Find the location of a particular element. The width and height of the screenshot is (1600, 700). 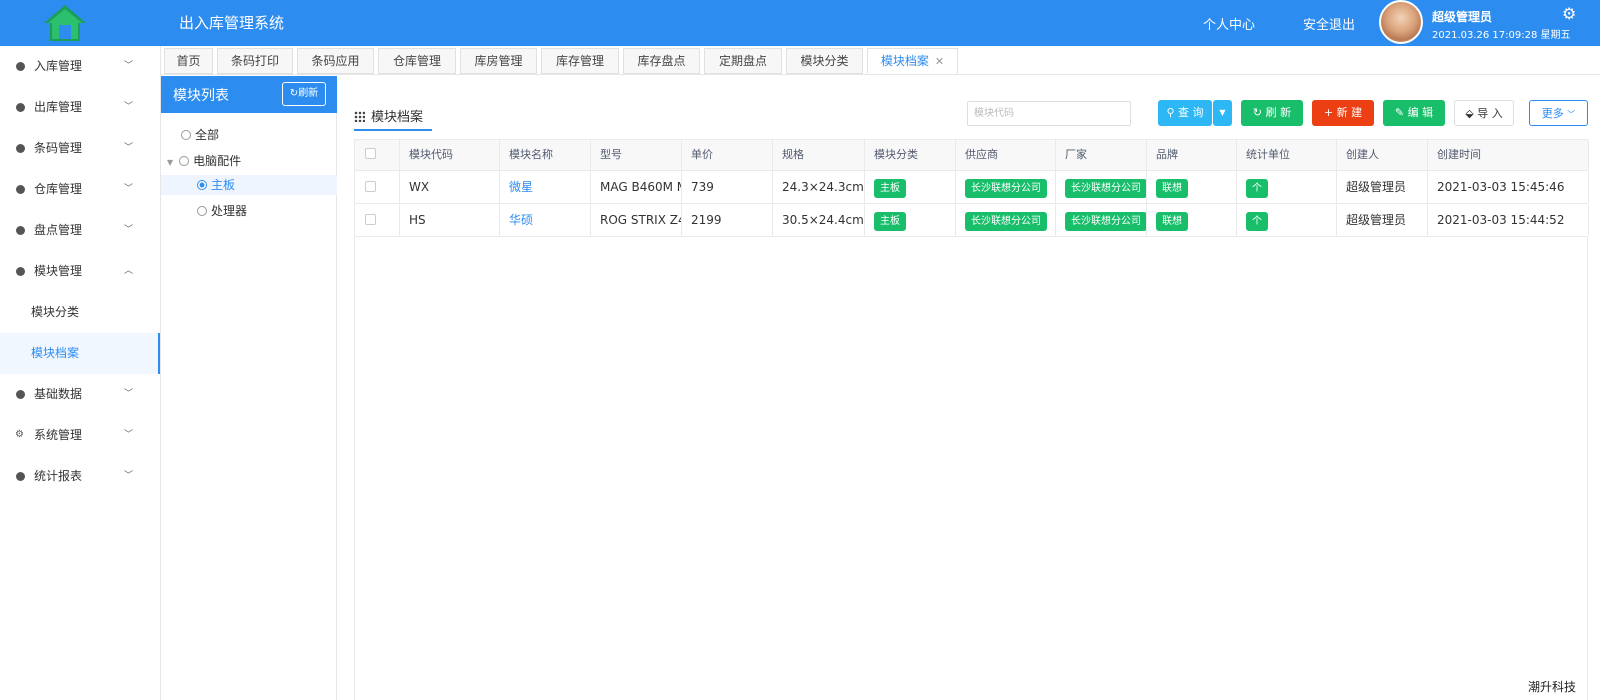

unit-tag: 个 is located at coordinates (1257, 188).